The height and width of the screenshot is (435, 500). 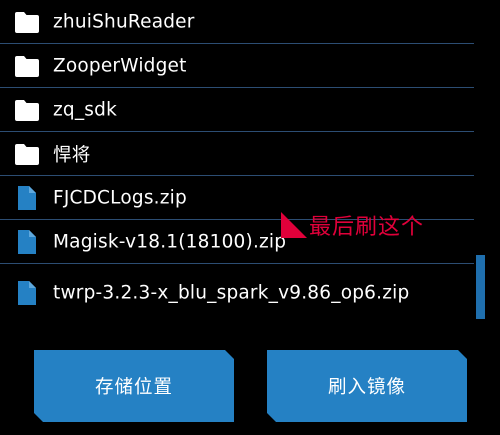 What do you see at coordinates (134, 386) in the screenshot?
I see `storage-location-button: 存储位置` at bounding box center [134, 386].